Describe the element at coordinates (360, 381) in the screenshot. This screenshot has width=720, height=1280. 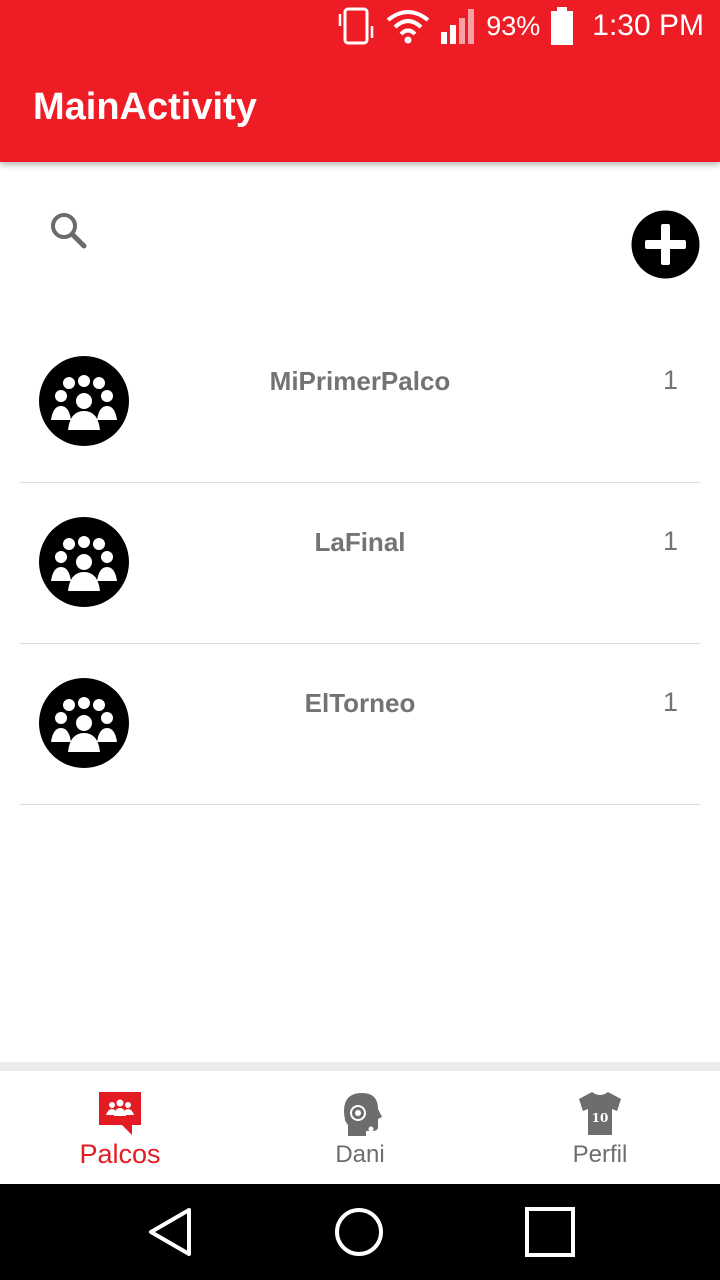
I see `palco-name: MiPrimerPalco` at that location.